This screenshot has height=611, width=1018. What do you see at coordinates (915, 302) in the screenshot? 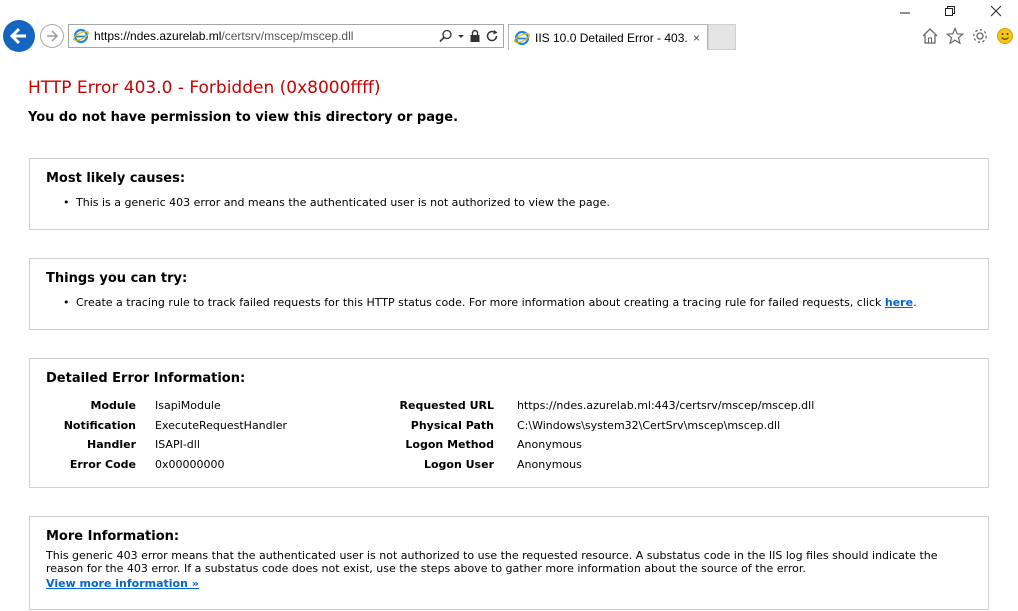
I see `try-suffix: .` at bounding box center [915, 302].